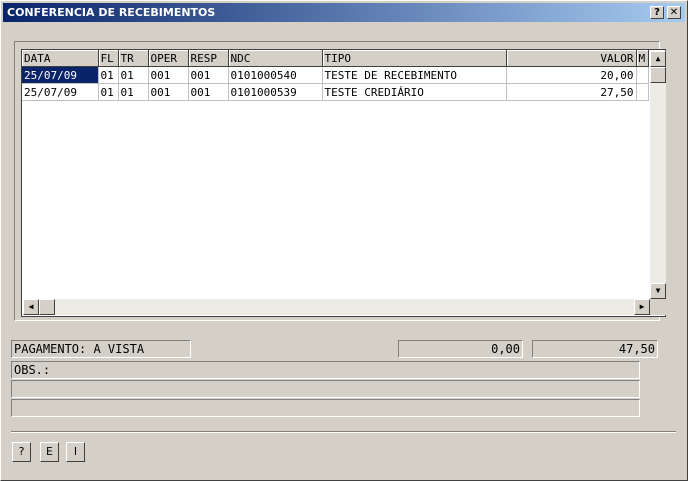 The width and height of the screenshot is (688, 481). Describe the element at coordinates (133, 58) in the screenshot. I see `col-header-tr: TR` at that location.